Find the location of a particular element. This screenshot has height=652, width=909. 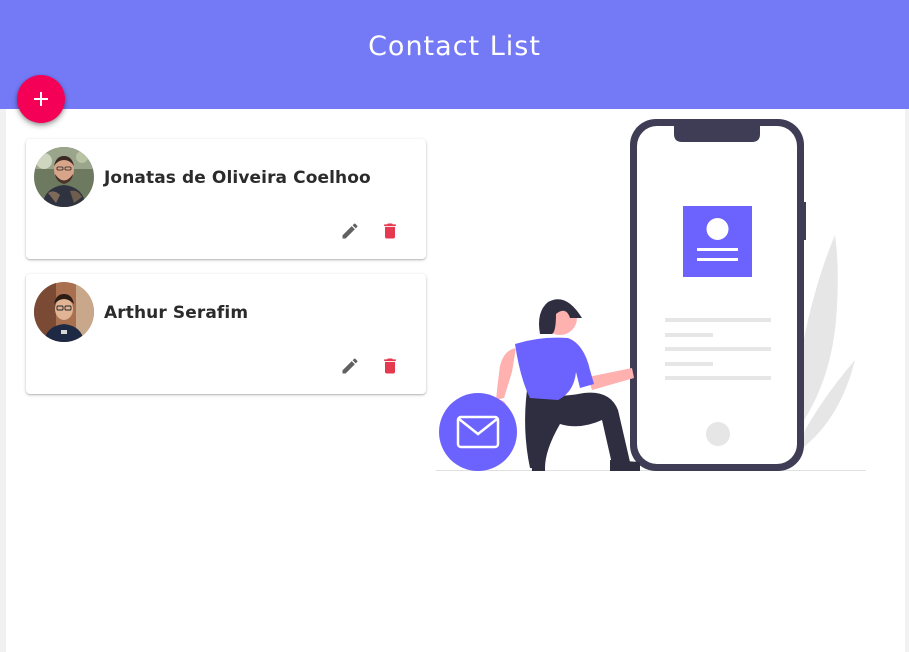

page-title: Contact List is located at coordinates (454, 46).